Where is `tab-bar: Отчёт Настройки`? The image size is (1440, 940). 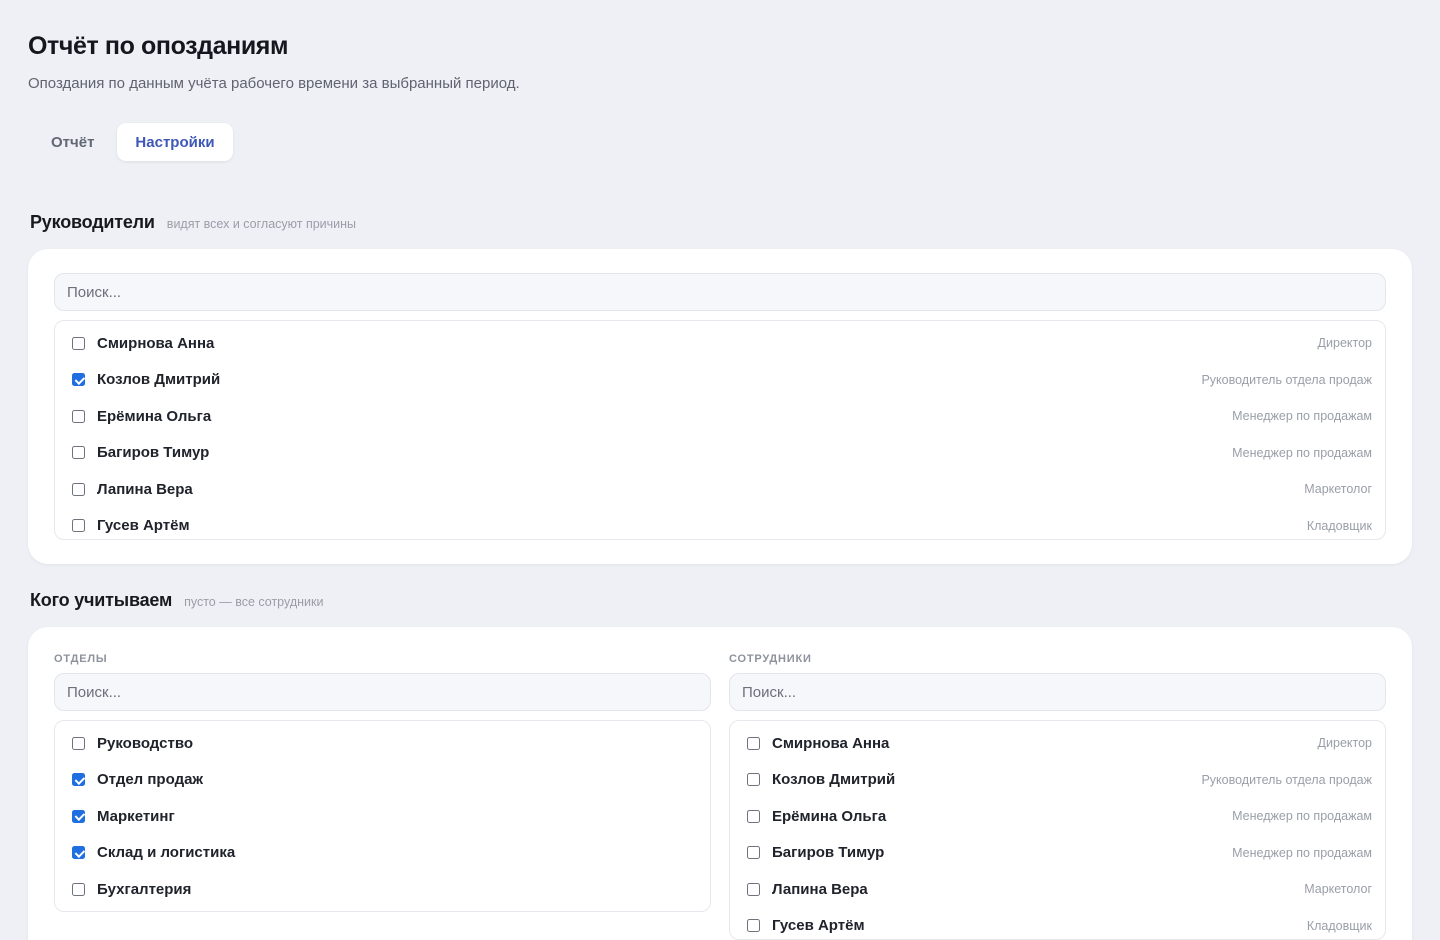 tab-bar: Отчёт Настройки is located at coordinates (130, 142).